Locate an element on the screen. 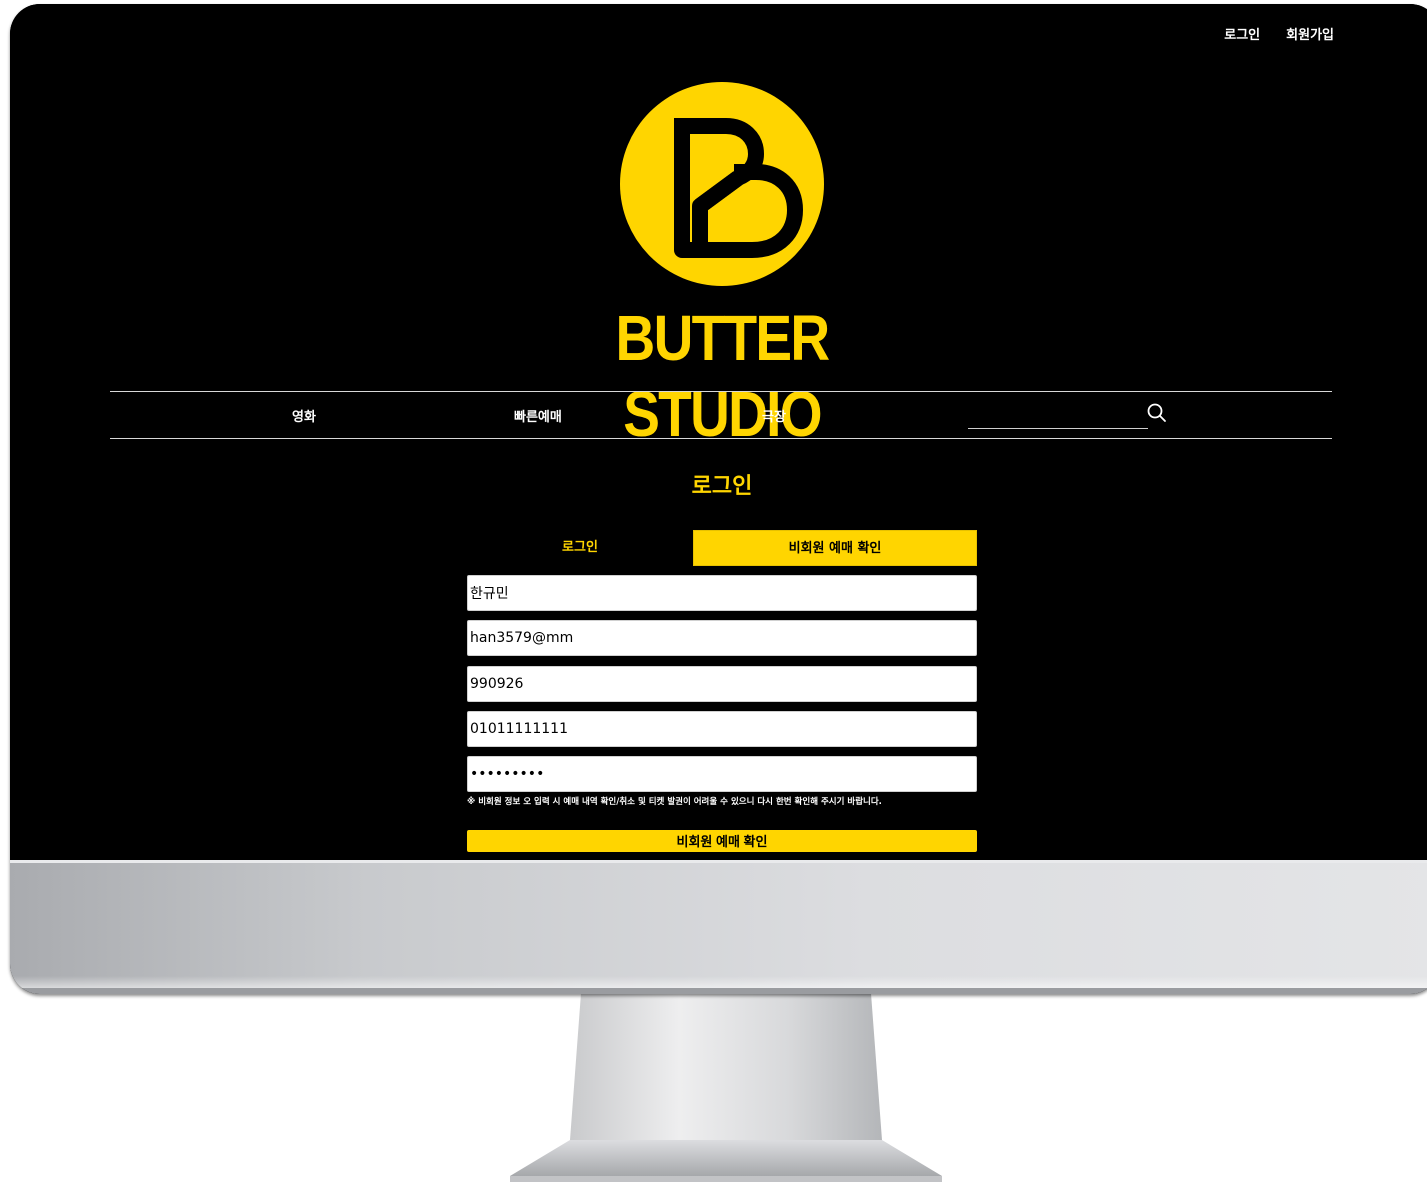  signup-link: 회원가입 is located at coordinates (1310, 33).